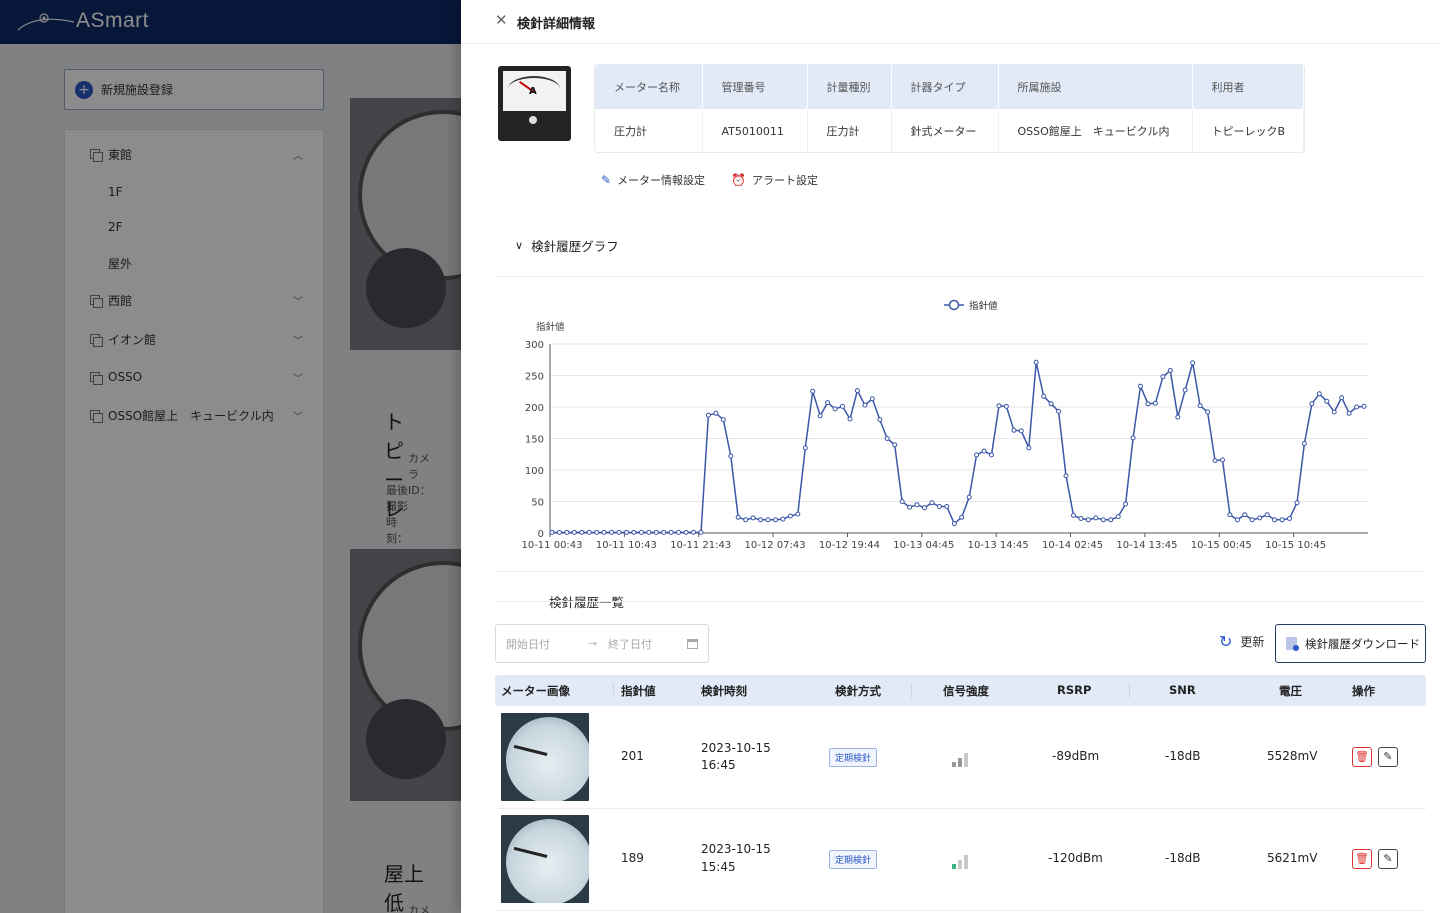 This screenshot has height=913, width=1440. I want to click on col-image: メーター画像, so click(535, 691).